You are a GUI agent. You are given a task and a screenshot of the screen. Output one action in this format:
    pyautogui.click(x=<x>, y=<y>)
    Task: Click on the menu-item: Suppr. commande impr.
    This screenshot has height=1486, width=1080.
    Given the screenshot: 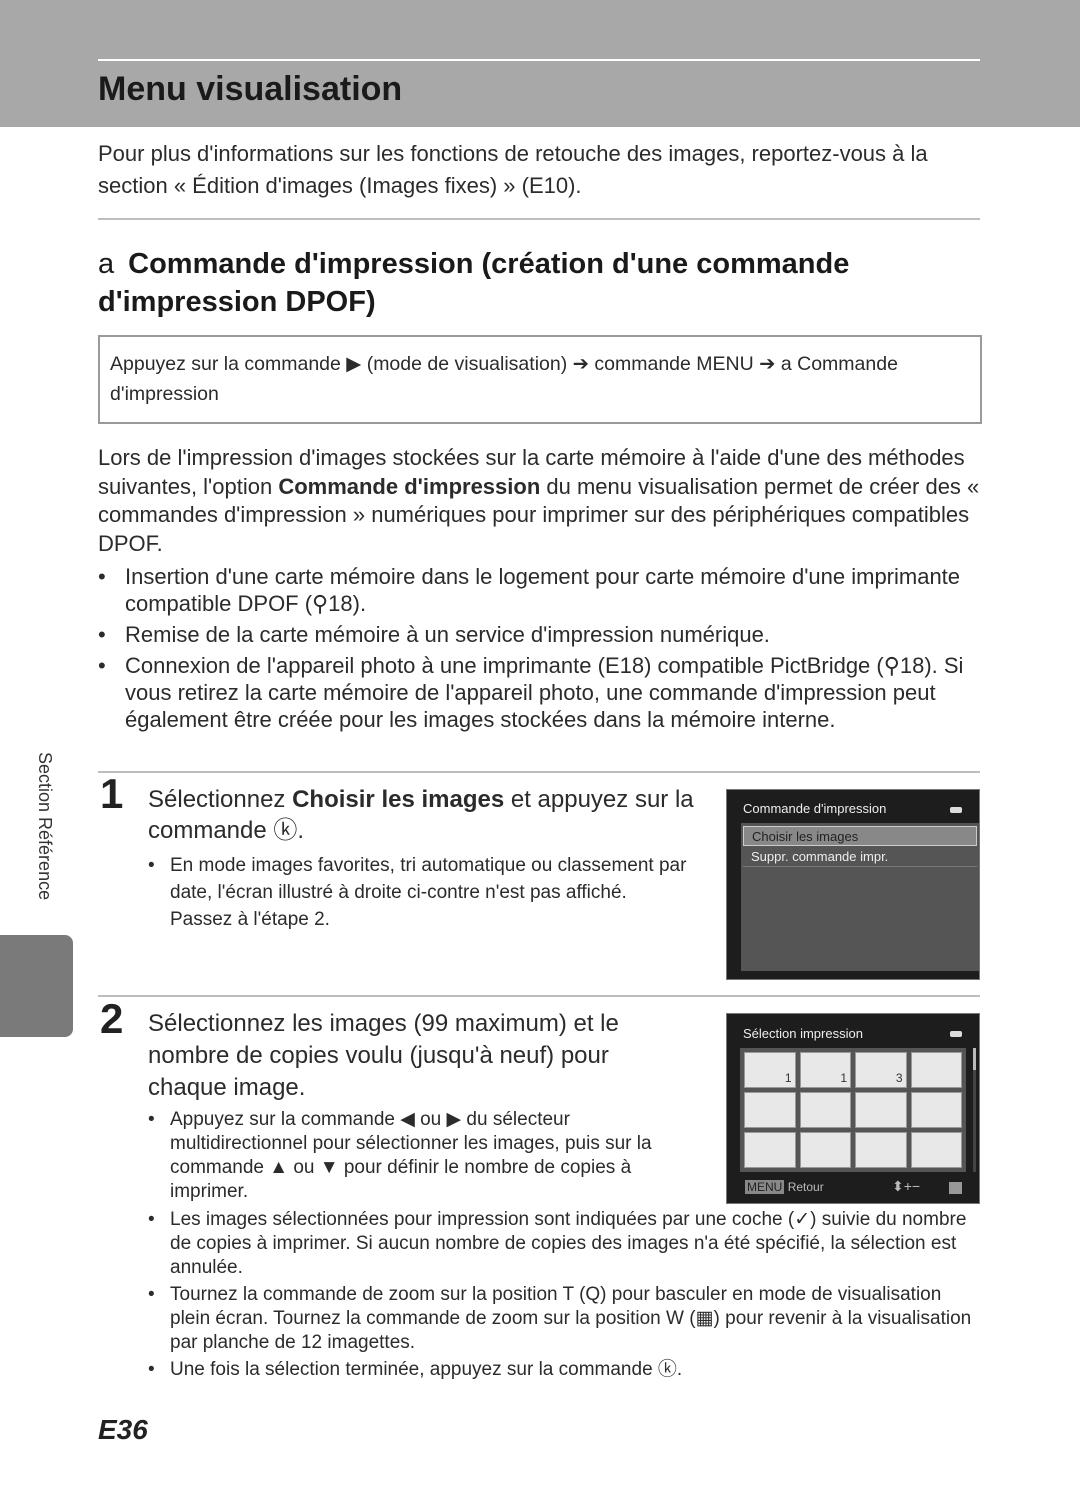 What is the action you would take?
    pyautogui.click(x=860, y=857)
    